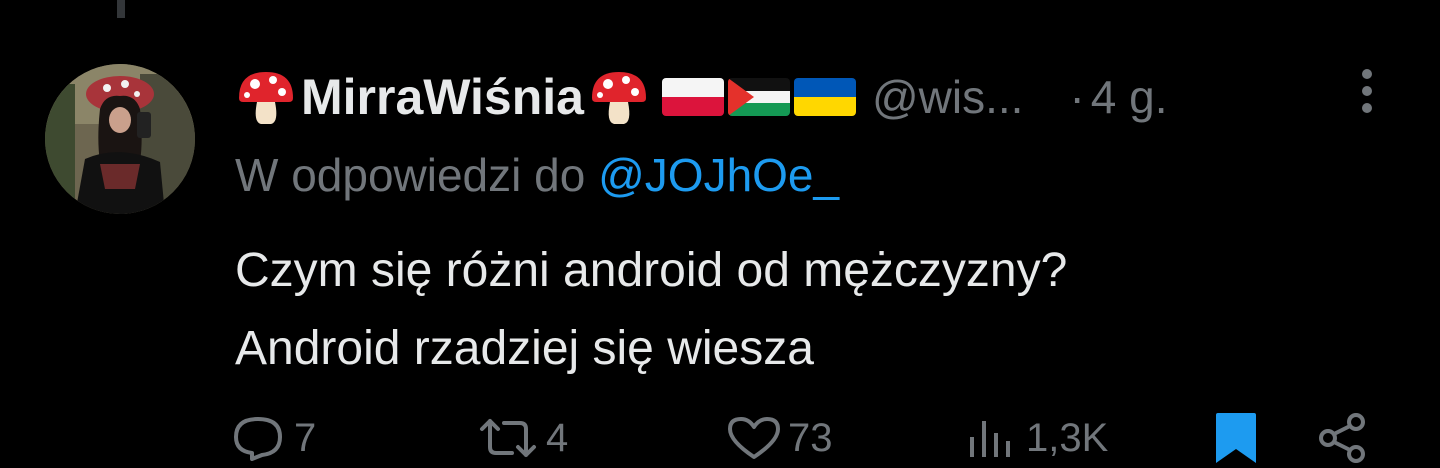 The image size is (1440, 468). What do you see at coordinates (651, 270) in the screenshot?
I see `tweet-text-line: Czym się różni android od mężczyzny?` at bounding box center [651, 270].